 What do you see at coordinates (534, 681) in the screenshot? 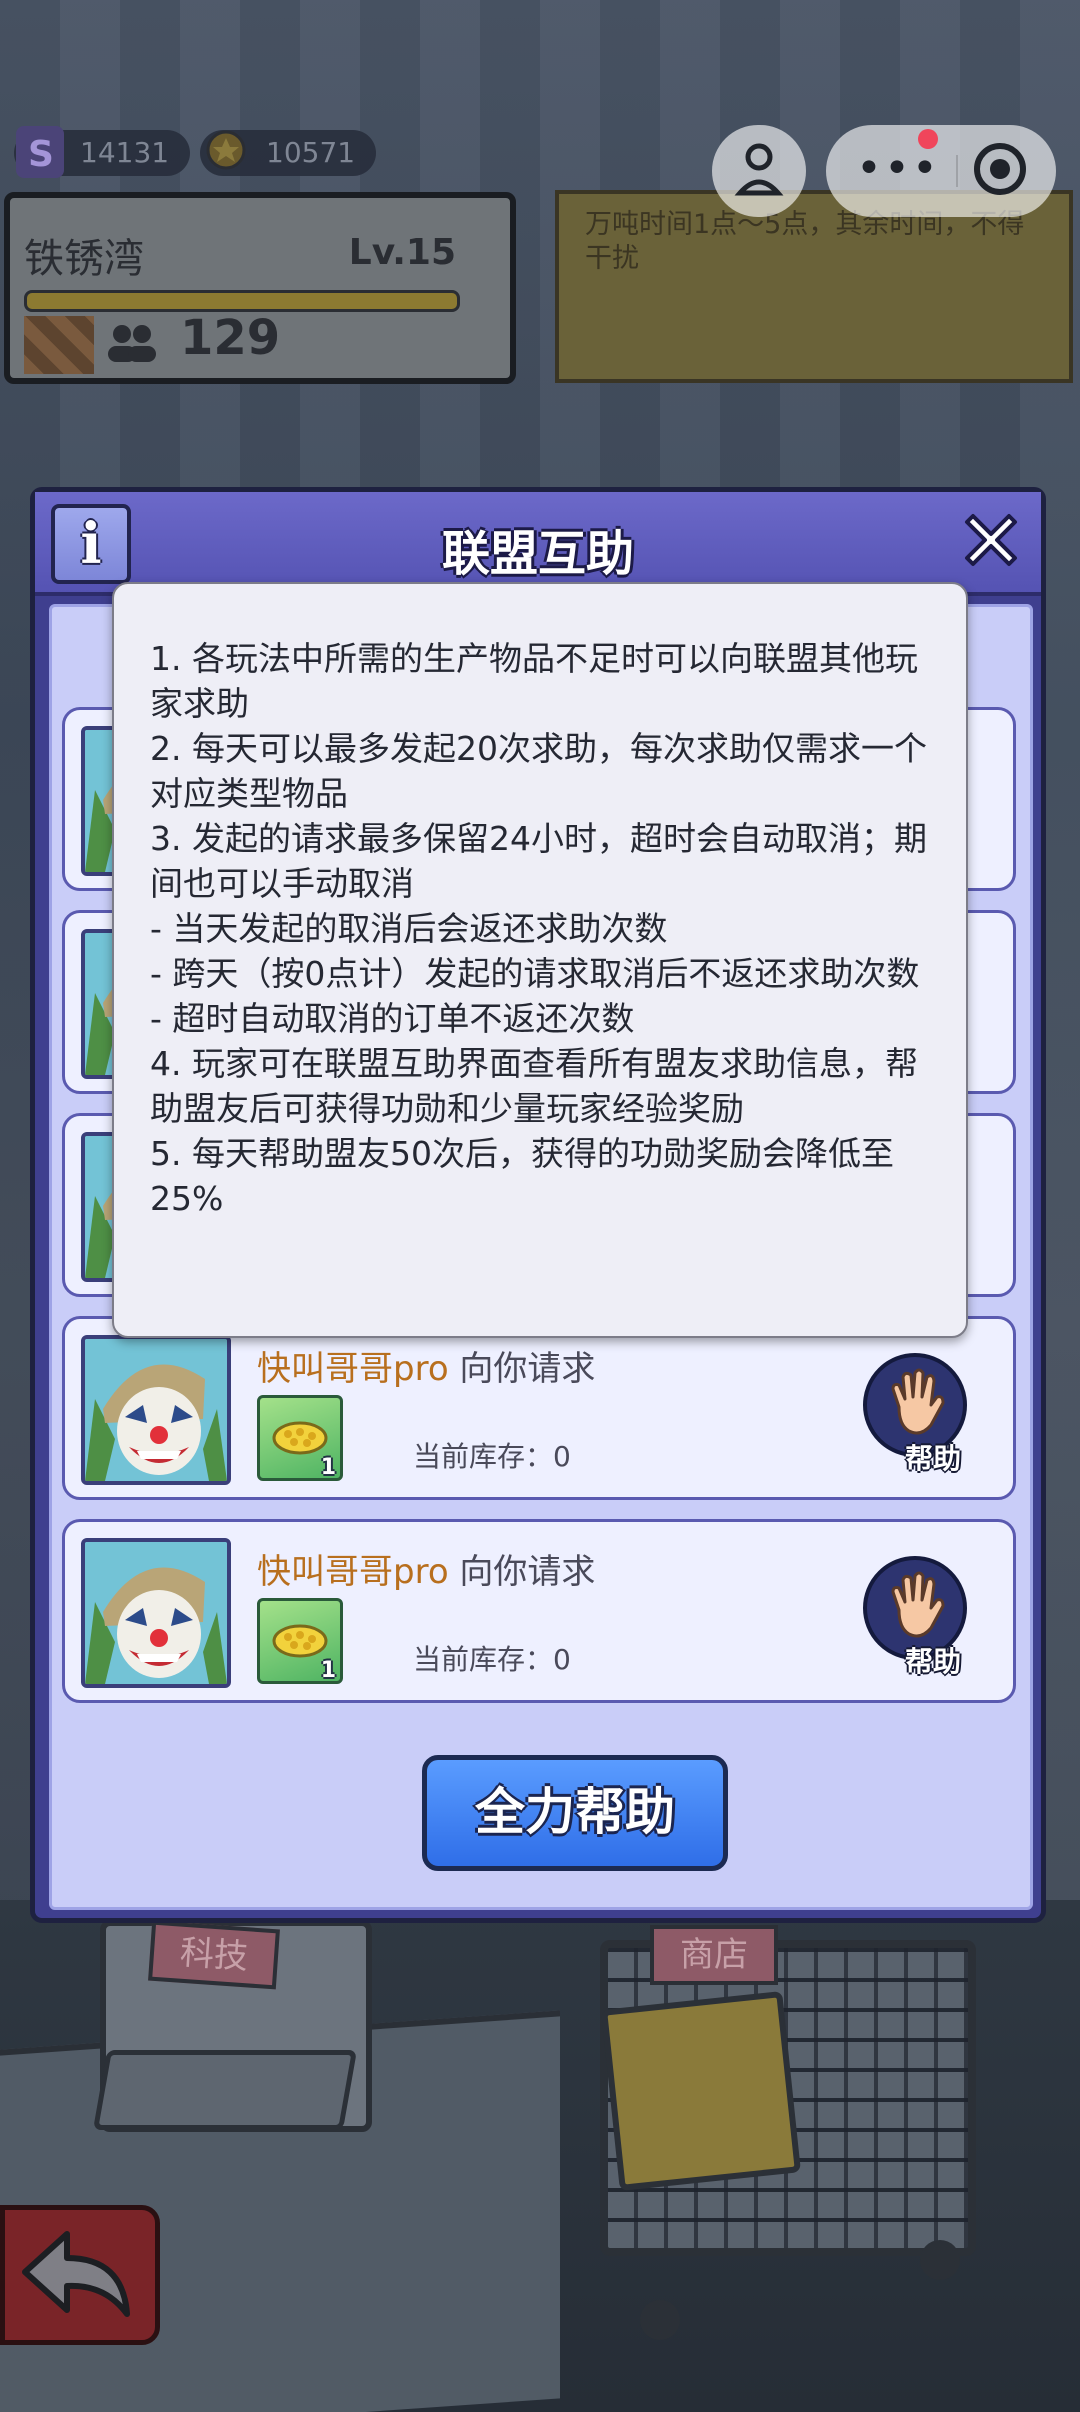
I see `rule-line: 1. 各玩法中所需的生产物品不足时可以向联盟其他玩家求助` at bounding box center [534, 681].